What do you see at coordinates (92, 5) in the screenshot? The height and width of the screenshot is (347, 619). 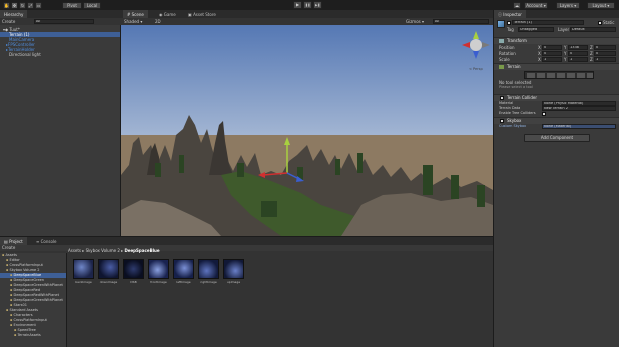 I see `local-toggle: Local` at bounding box center [92, 5].